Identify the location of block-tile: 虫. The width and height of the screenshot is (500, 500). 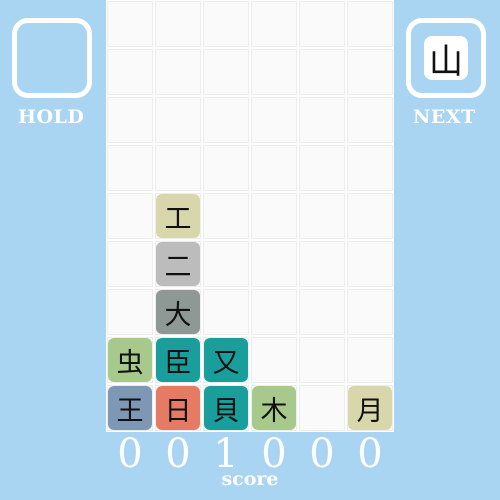
(130, 360).